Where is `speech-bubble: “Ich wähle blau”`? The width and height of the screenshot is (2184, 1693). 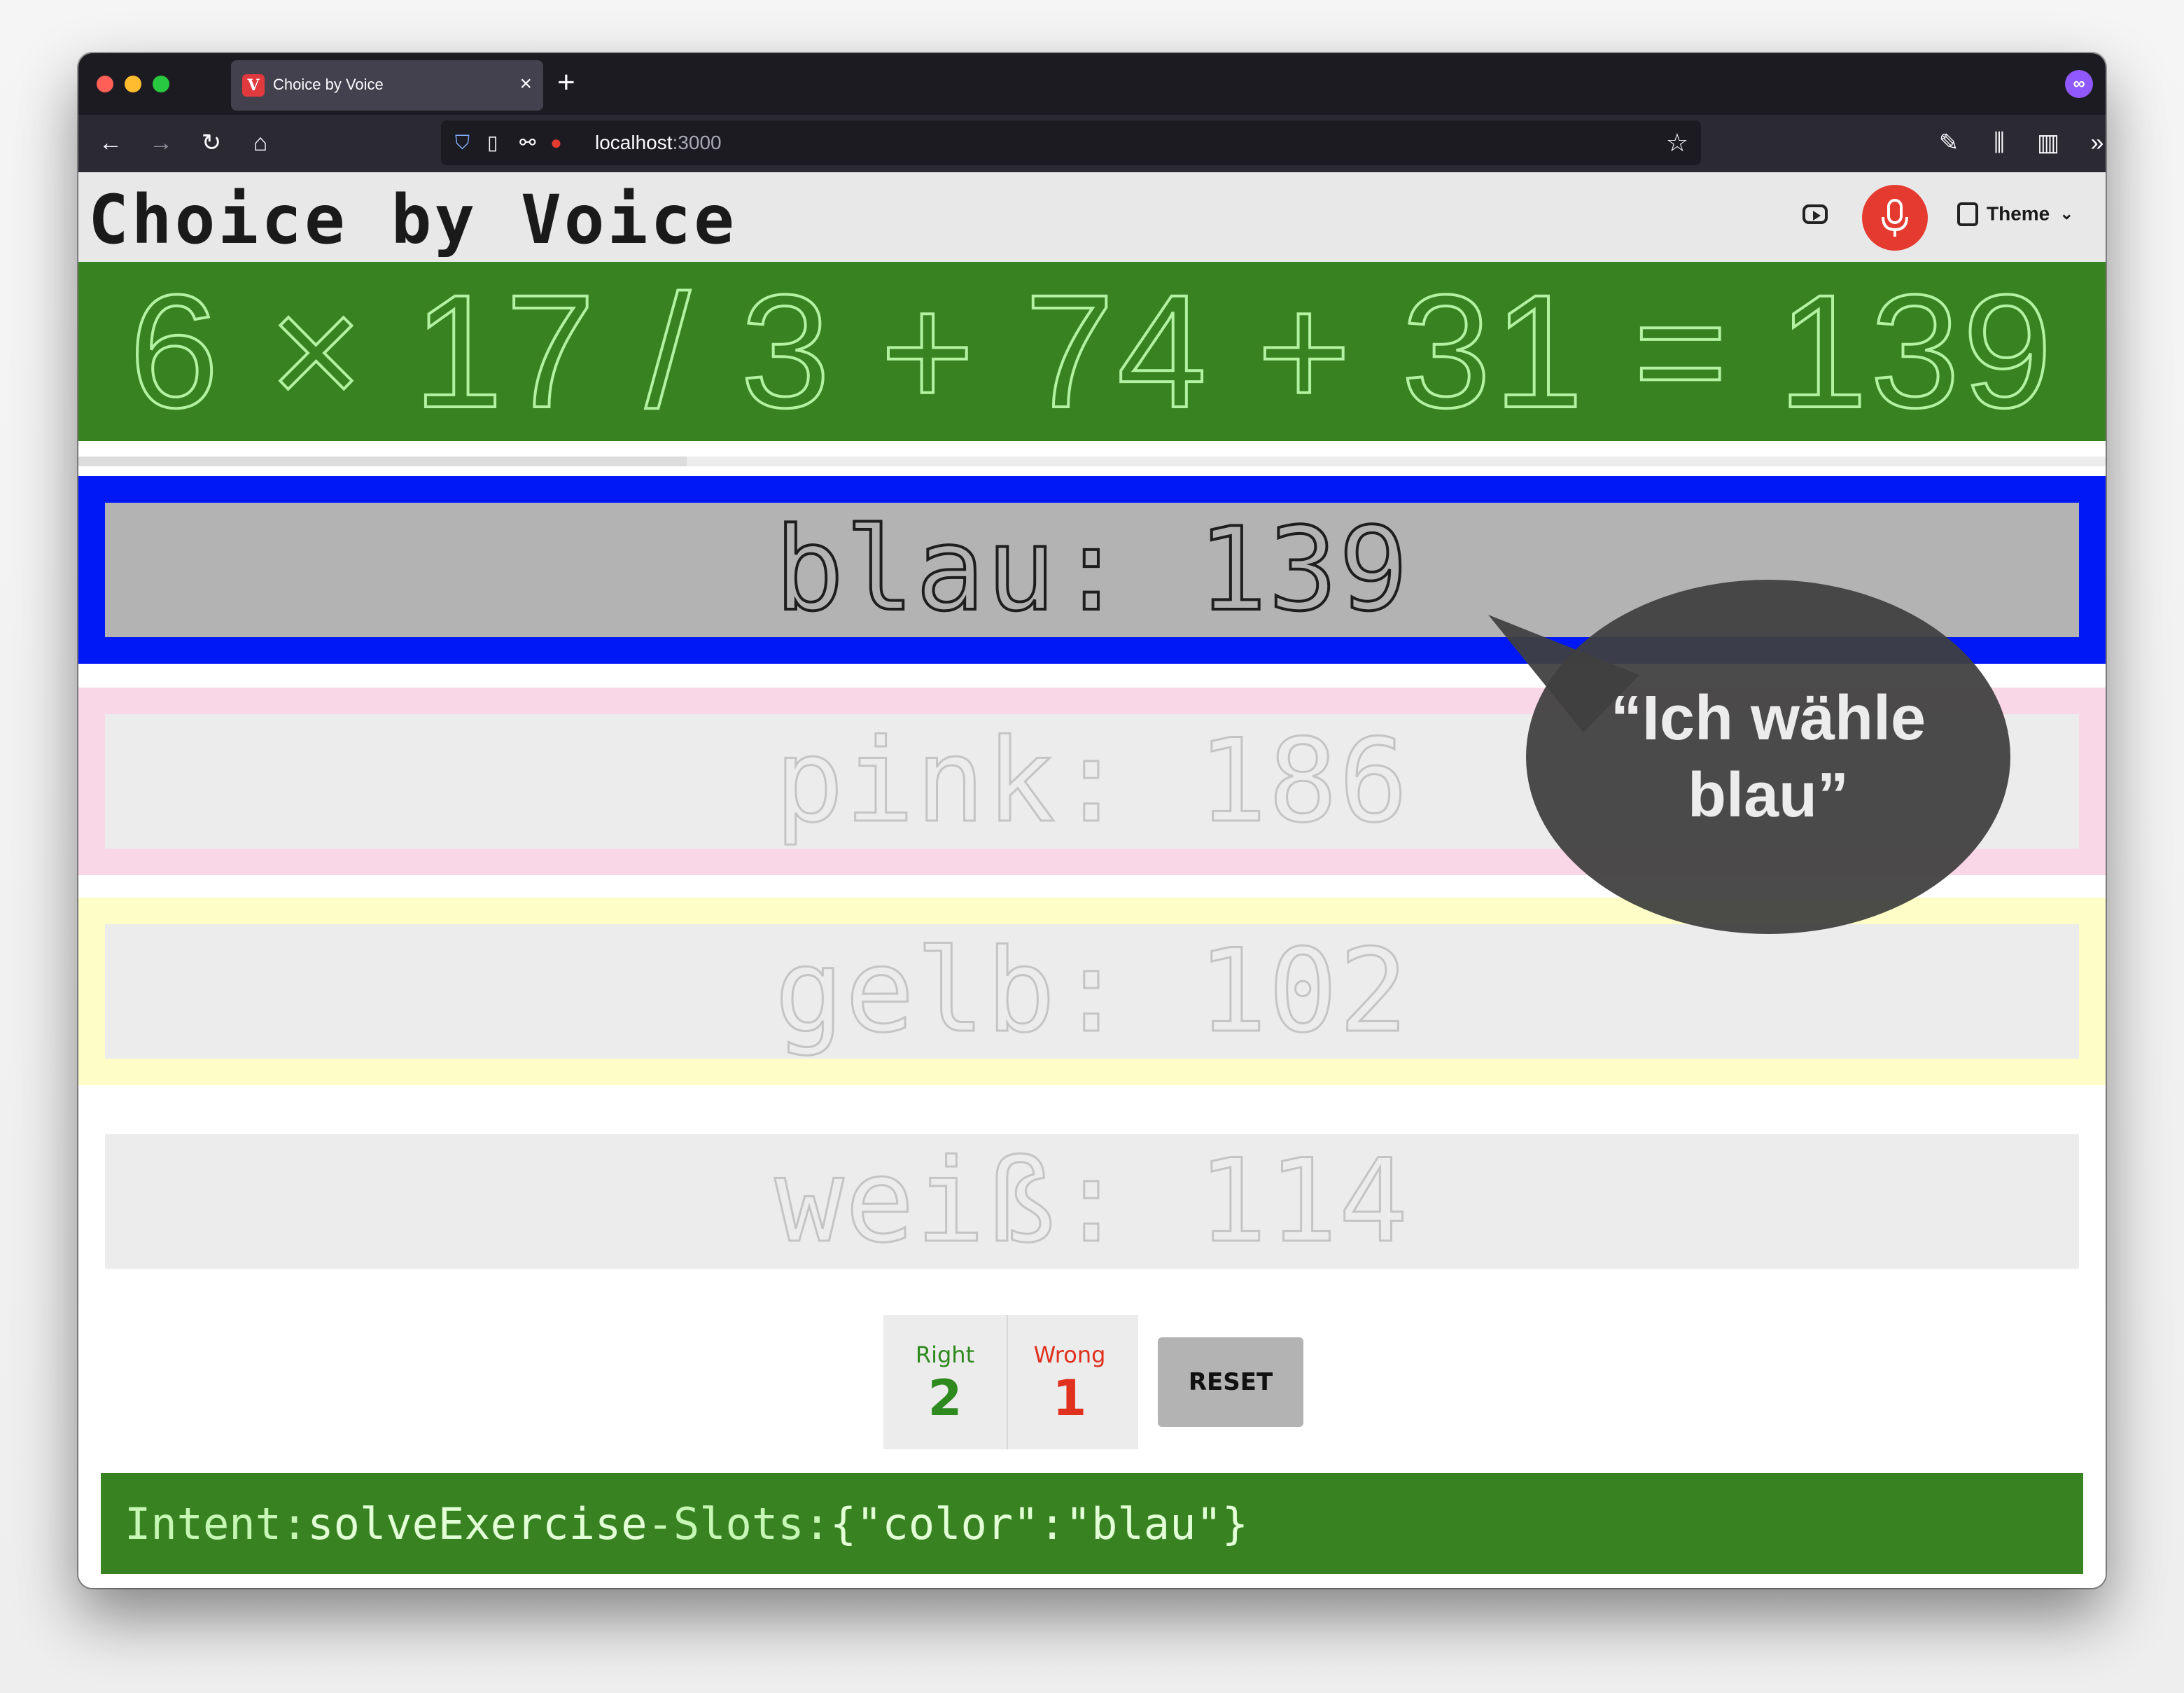 speech-bubble: “Ich wähle blau” is located at coordinates (1768, 757).